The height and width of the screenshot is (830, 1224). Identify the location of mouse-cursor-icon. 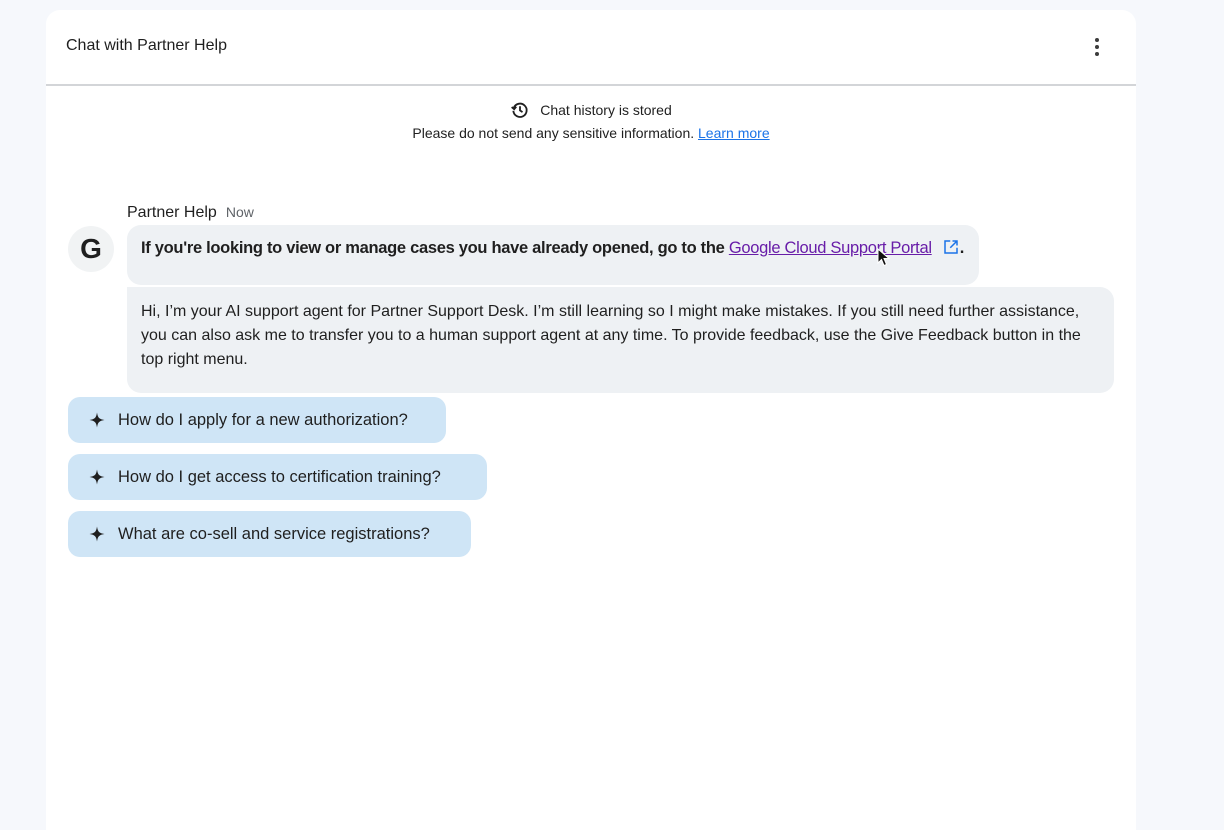
(884, 257).